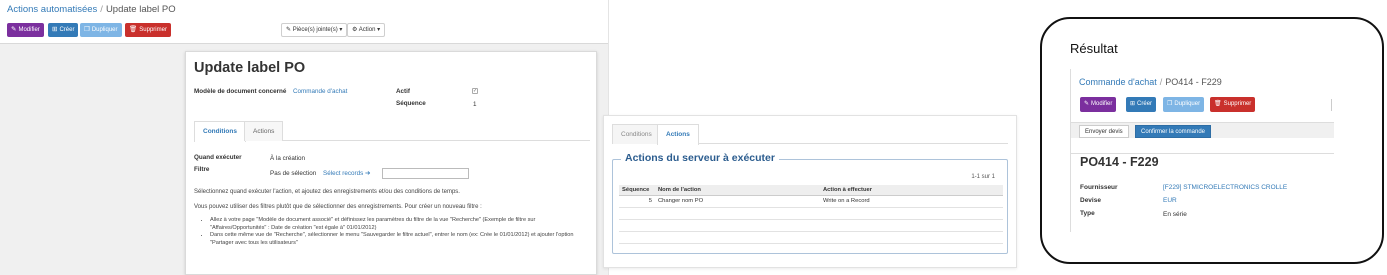  What do you see at coordinates (1099, 187) in the screenshot?
I see `supplier-label: Fournisseur` at bounding box center [1099, 187].